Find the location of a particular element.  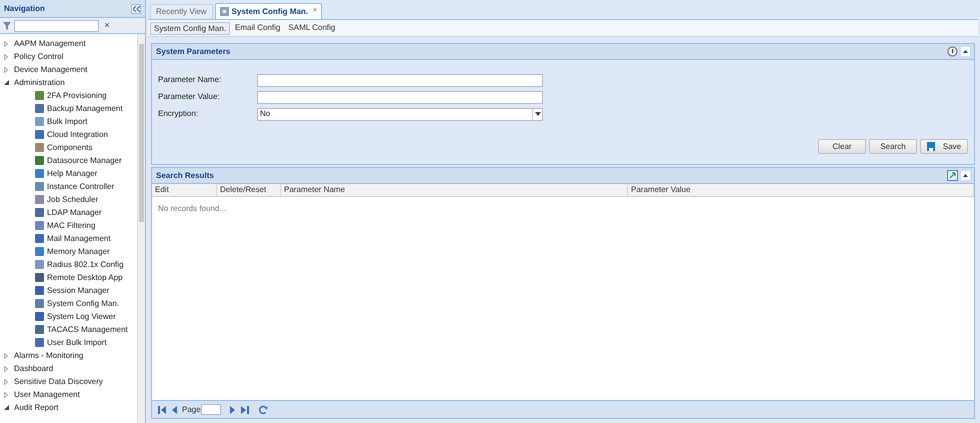

filter-field is located at coordinates (56, 26).